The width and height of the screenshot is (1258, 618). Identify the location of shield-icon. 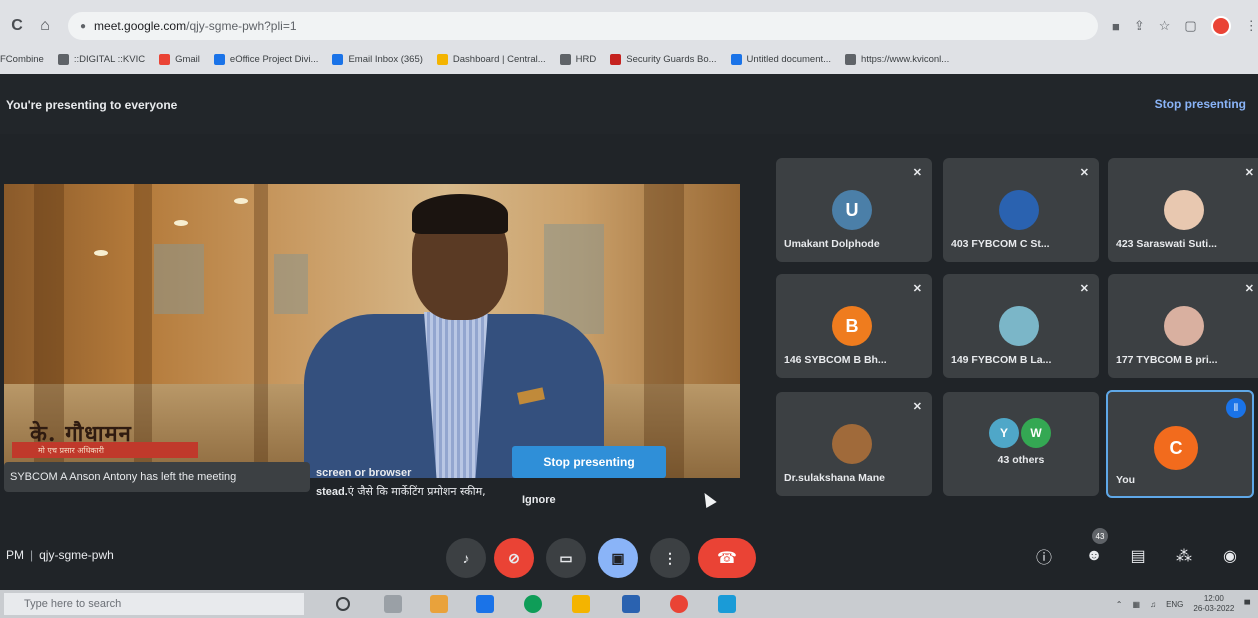
(616, 59).